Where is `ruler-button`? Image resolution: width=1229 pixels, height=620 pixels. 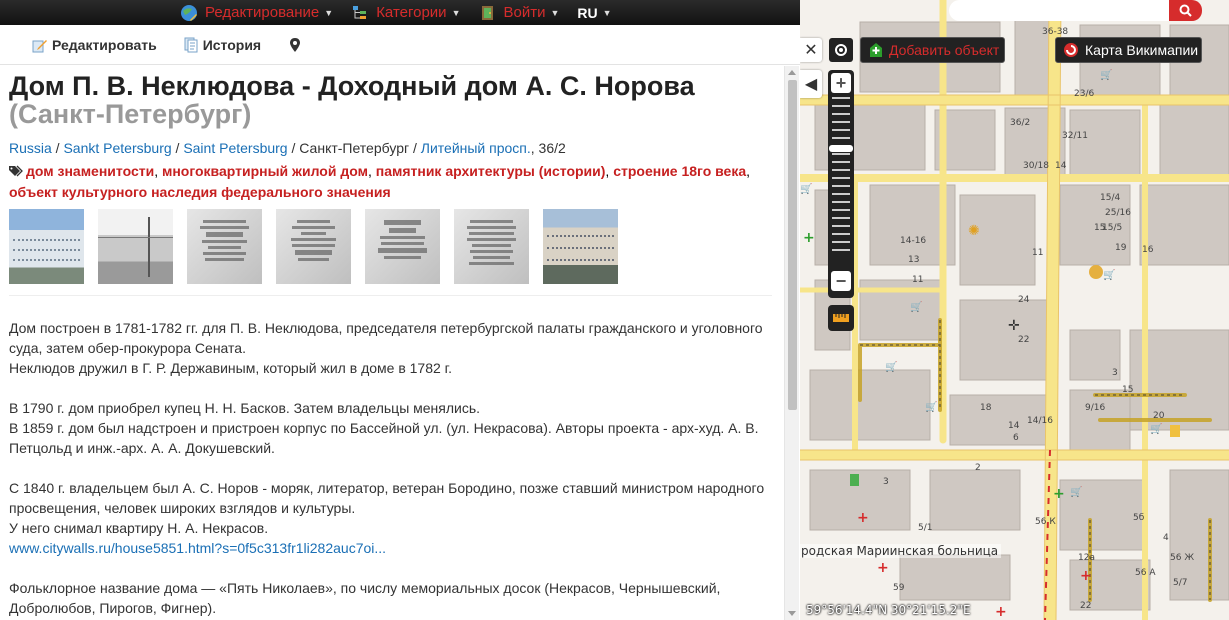
ruler-button is located at coordinates (841, 318).